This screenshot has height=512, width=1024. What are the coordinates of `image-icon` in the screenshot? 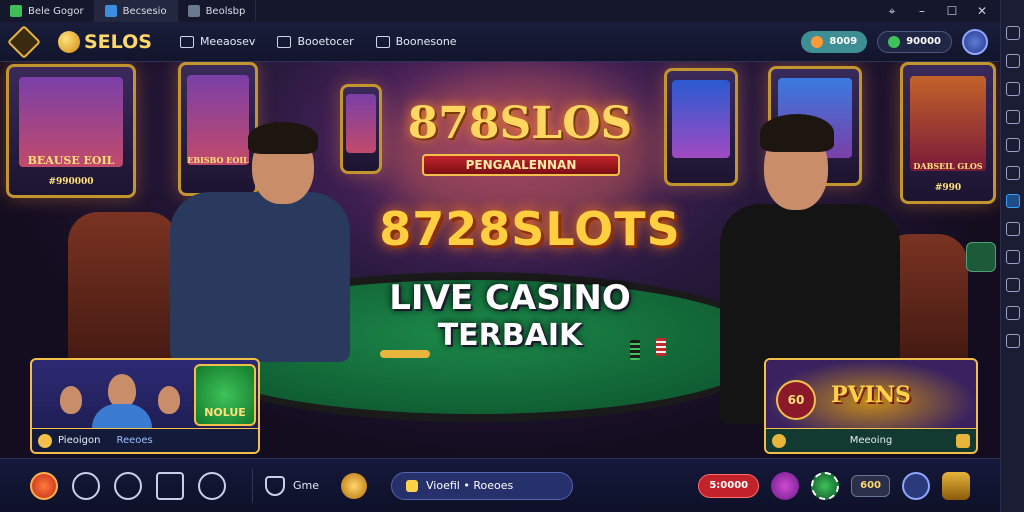 It's located at (193, 11).